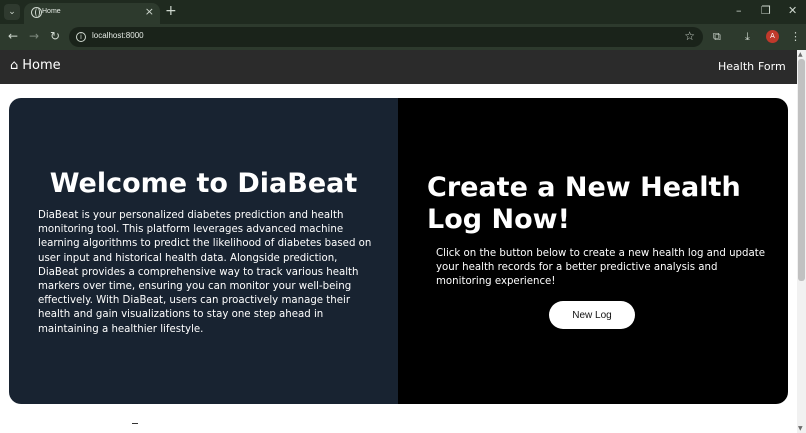 The width and height of the screenshot is (806, 433). What do you see at coordinates (55, 36) in the screenshot?
I see `reload-icon: ↻` at bounding box center [55, 36].